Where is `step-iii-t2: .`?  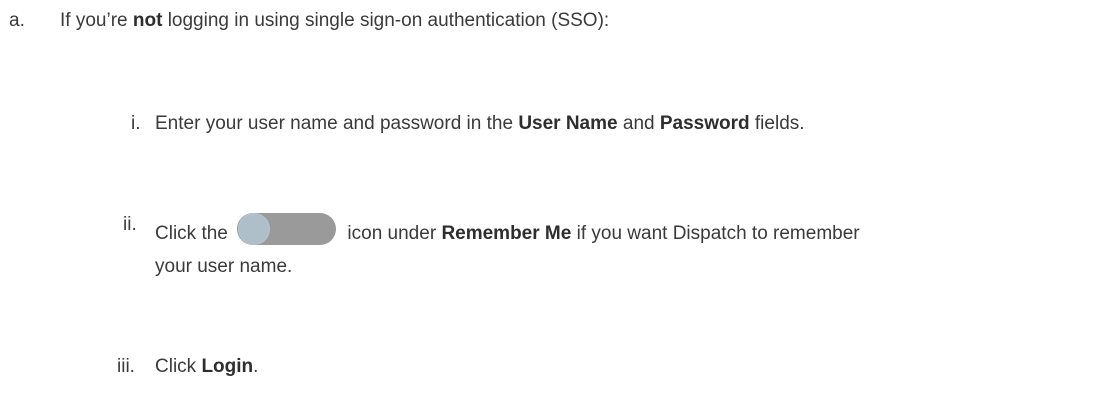
step-iii-t2: . is located at coordinates (256, 366).